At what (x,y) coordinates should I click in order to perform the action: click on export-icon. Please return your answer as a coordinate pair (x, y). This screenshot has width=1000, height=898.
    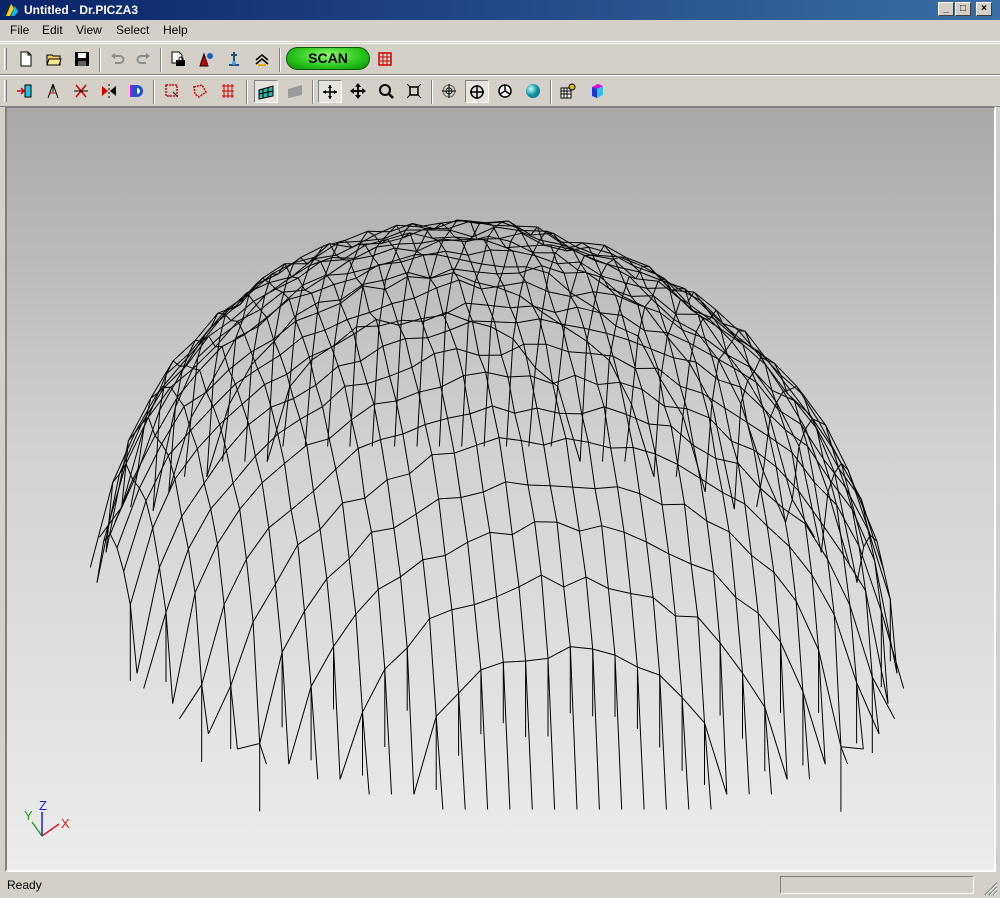
    Looking at the image, I should click on (568, 91).